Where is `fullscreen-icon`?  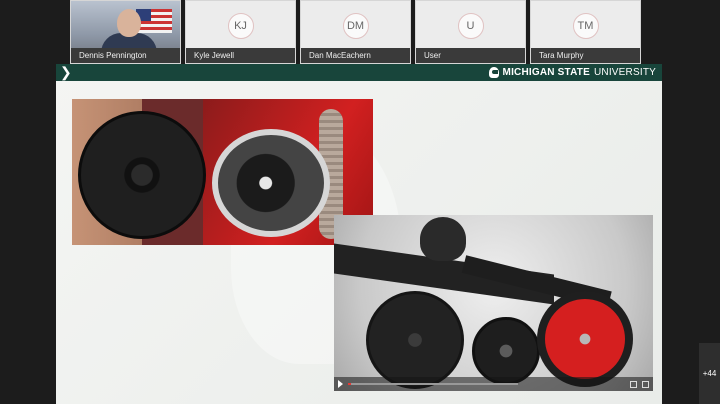
fullscreen-icon is located at coordinates (645, 384).